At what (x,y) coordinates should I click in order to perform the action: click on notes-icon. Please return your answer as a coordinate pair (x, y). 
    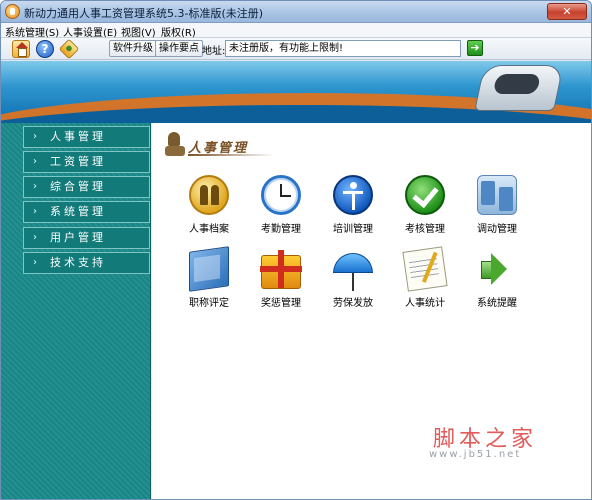
    Looking at the image, I should click on (425, 269).